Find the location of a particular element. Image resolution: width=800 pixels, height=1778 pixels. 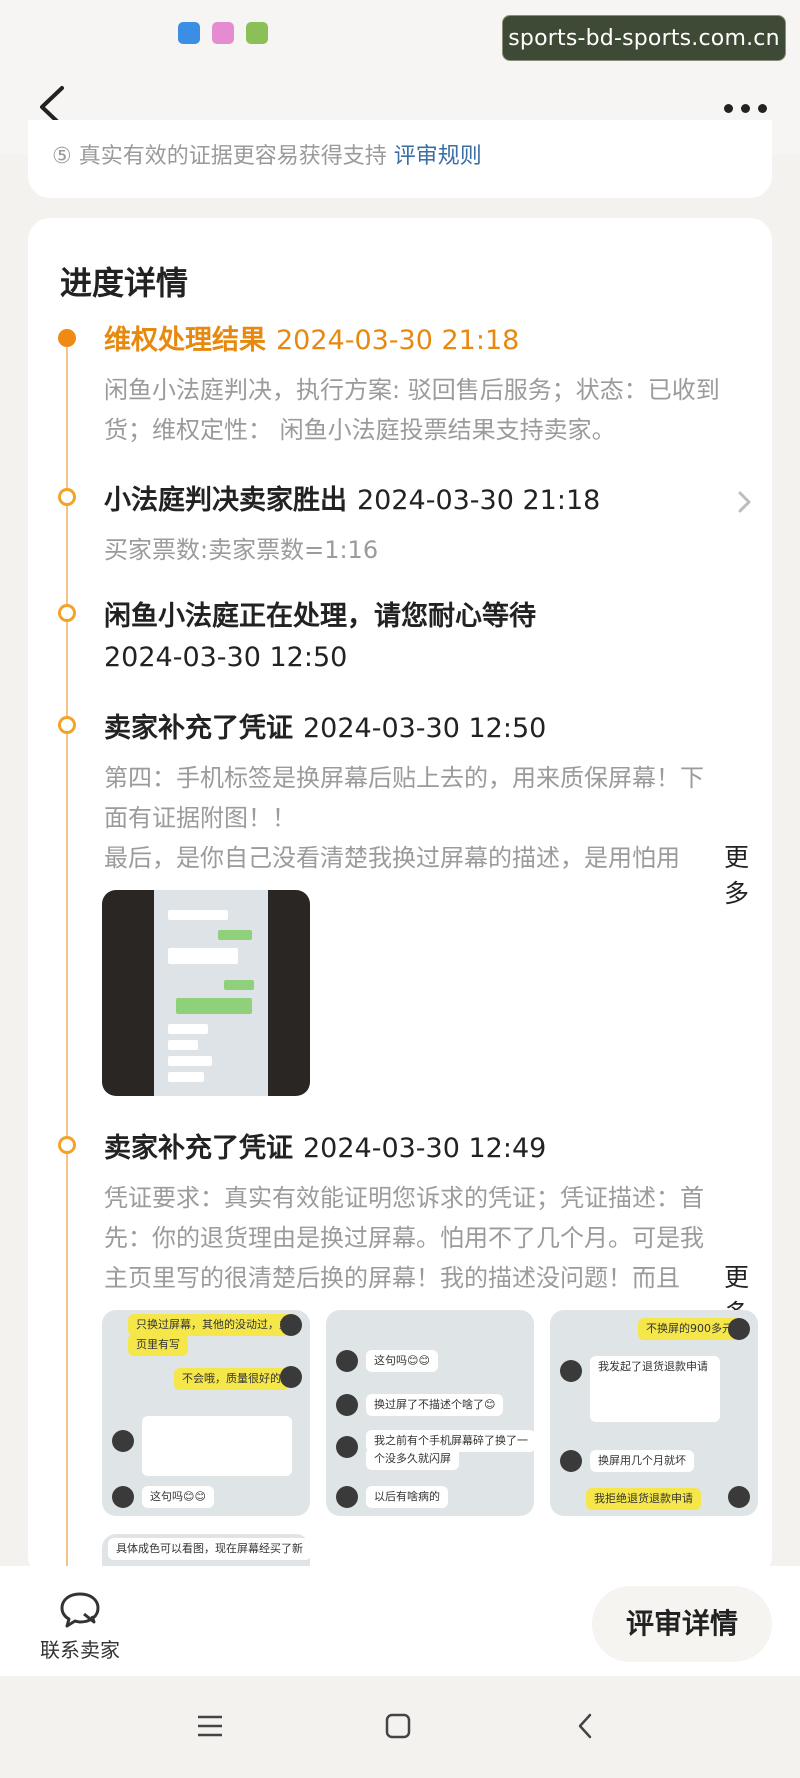

review-details-button: 评审详情 is located at coordinates (682, 1624).